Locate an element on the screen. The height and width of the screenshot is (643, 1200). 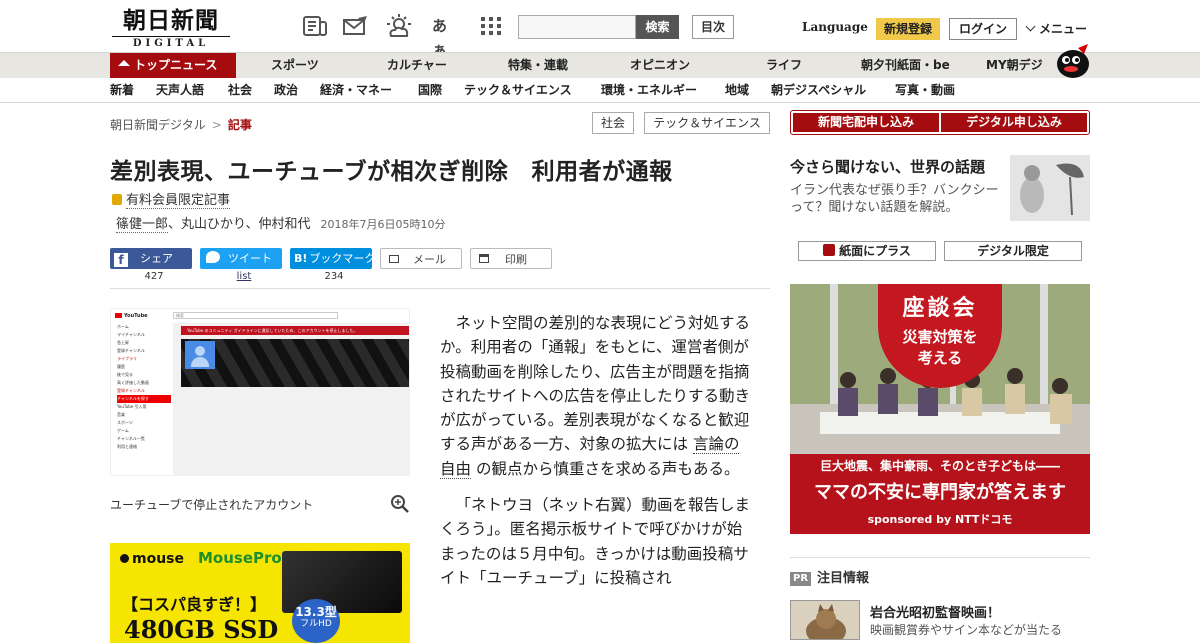
mail-label: メール is located at coordinates (429, 259).